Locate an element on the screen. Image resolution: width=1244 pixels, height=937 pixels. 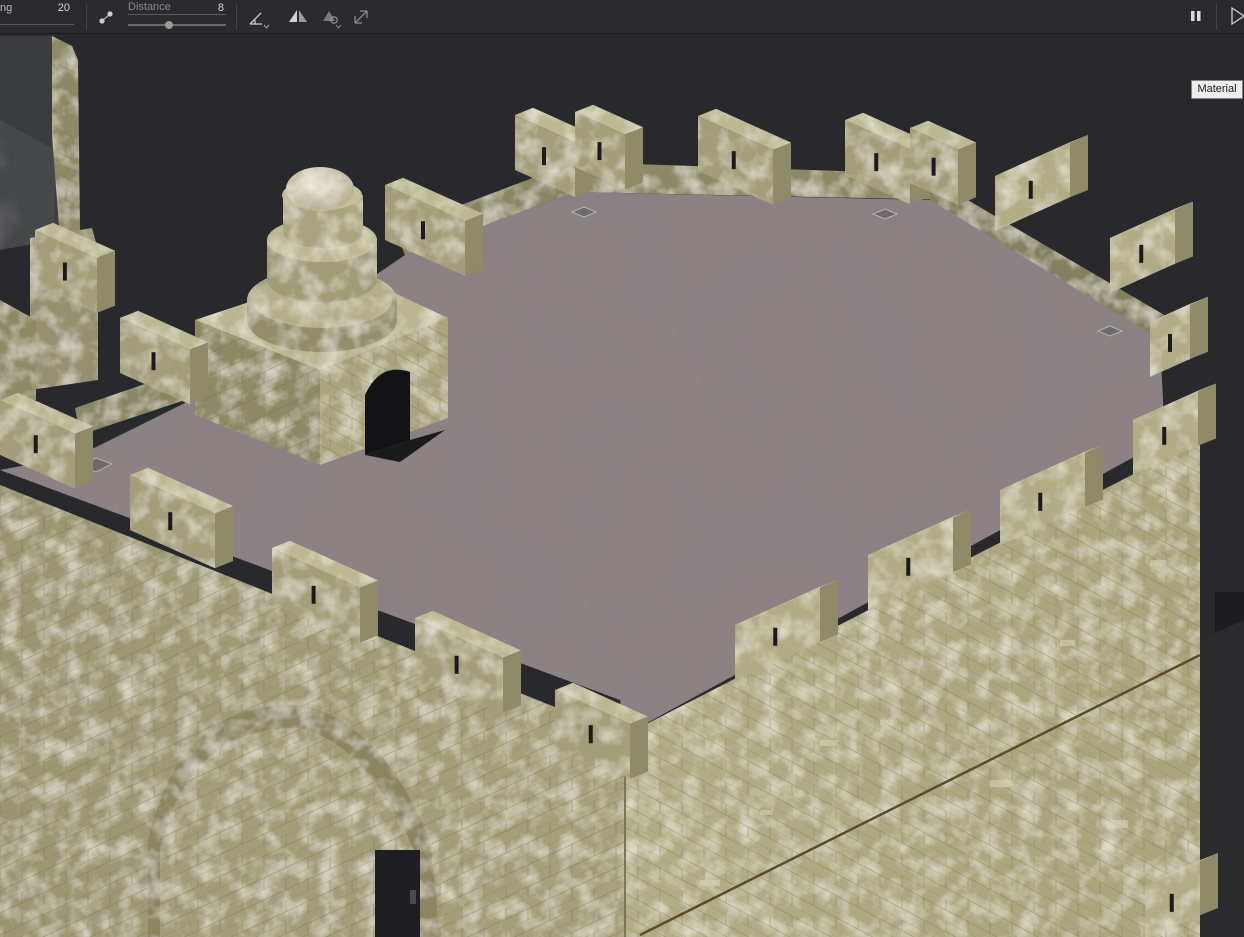
distance-label: Distance is located at coordinates (149, 7).